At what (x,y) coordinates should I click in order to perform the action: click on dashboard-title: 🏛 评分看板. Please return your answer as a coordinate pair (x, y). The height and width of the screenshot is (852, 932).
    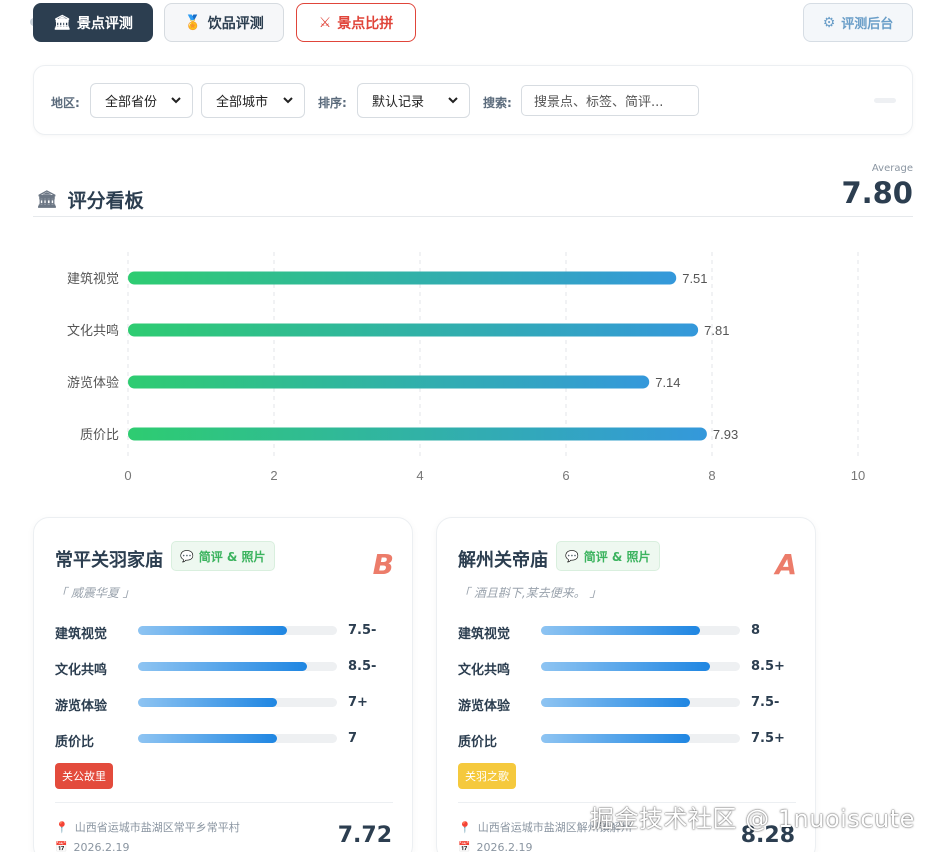
    Looking at the image, I should click on (90, 199).